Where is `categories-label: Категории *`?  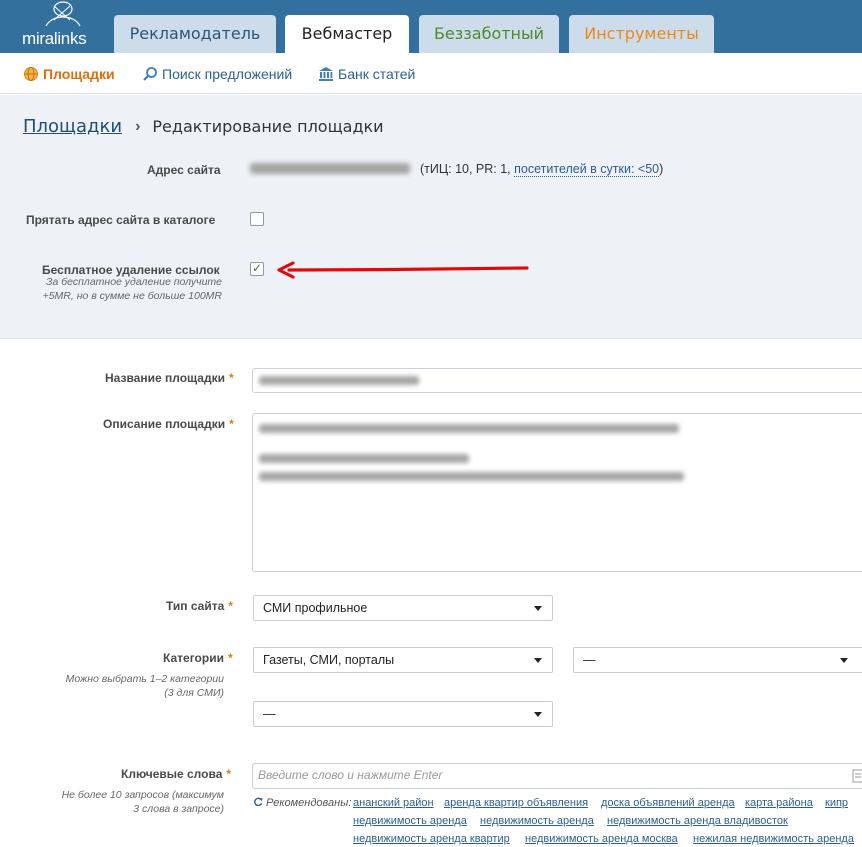
categories-label: Категории * is located at coordinates (198, 658).